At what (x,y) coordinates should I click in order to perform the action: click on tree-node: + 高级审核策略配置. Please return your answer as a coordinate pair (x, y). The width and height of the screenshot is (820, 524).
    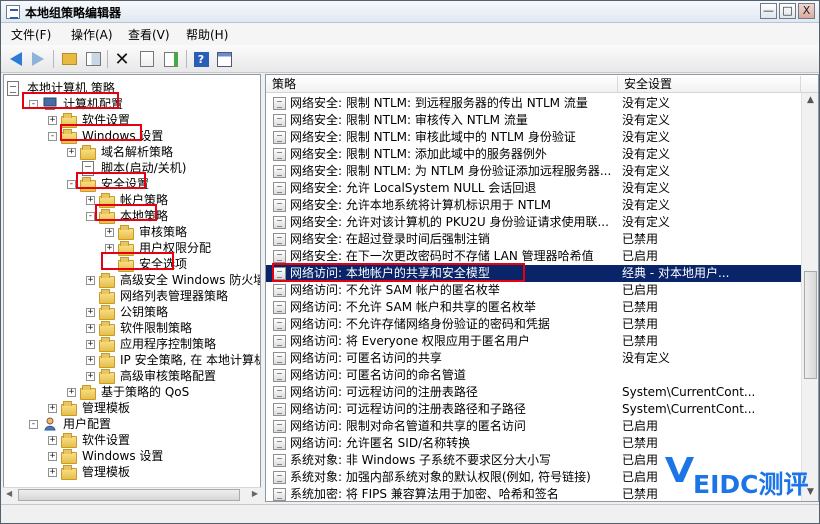
    Looking at the image, I should click on (132, 376).